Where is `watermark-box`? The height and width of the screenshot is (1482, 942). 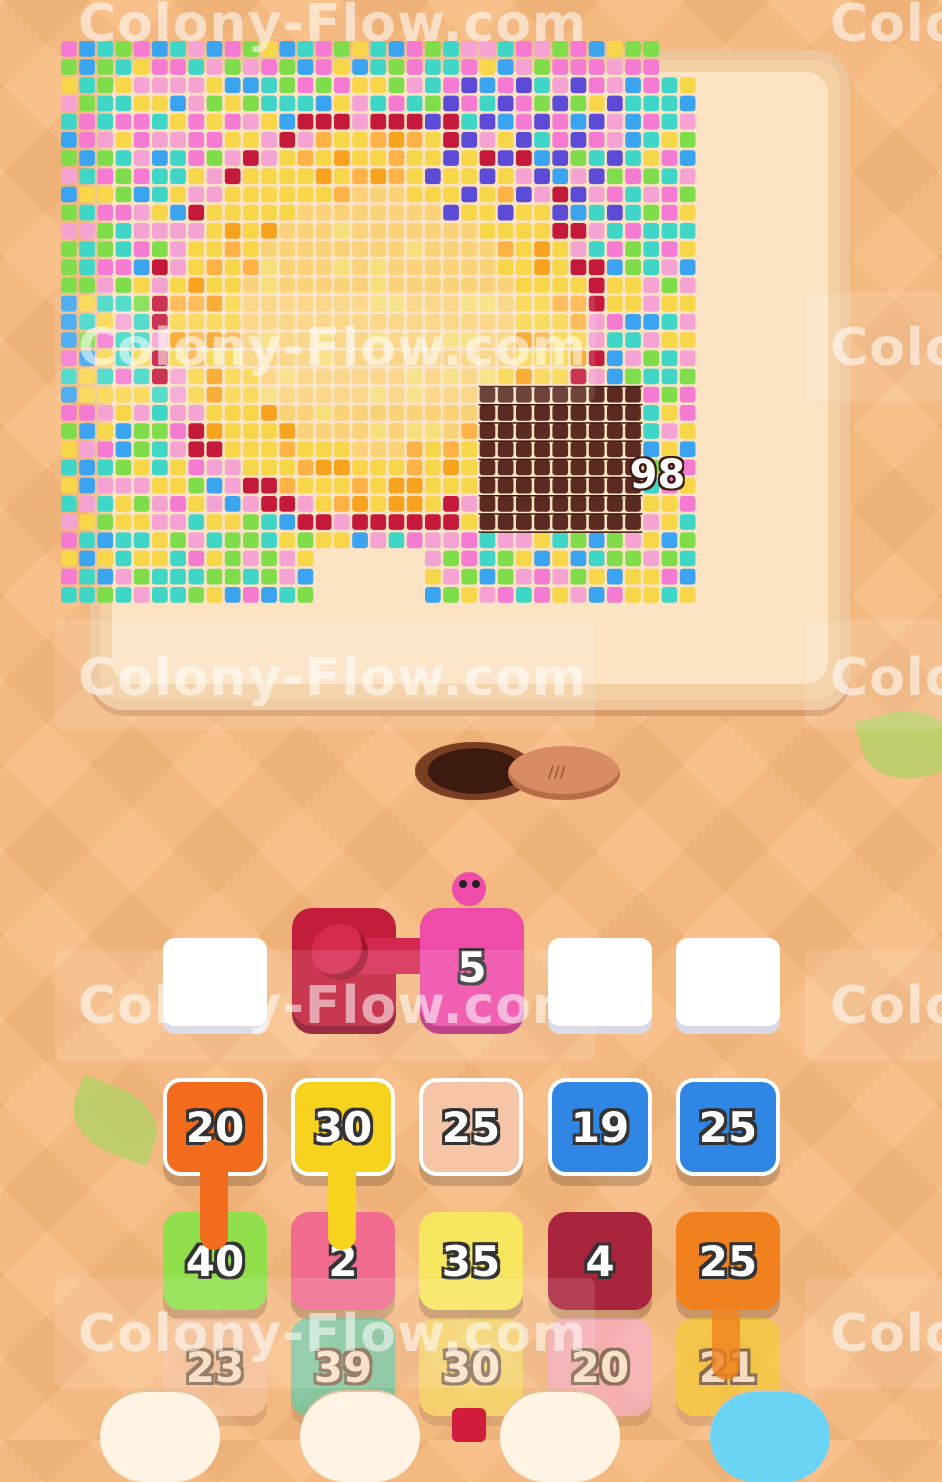
watermark-box is located at coordinates (873, 1005).